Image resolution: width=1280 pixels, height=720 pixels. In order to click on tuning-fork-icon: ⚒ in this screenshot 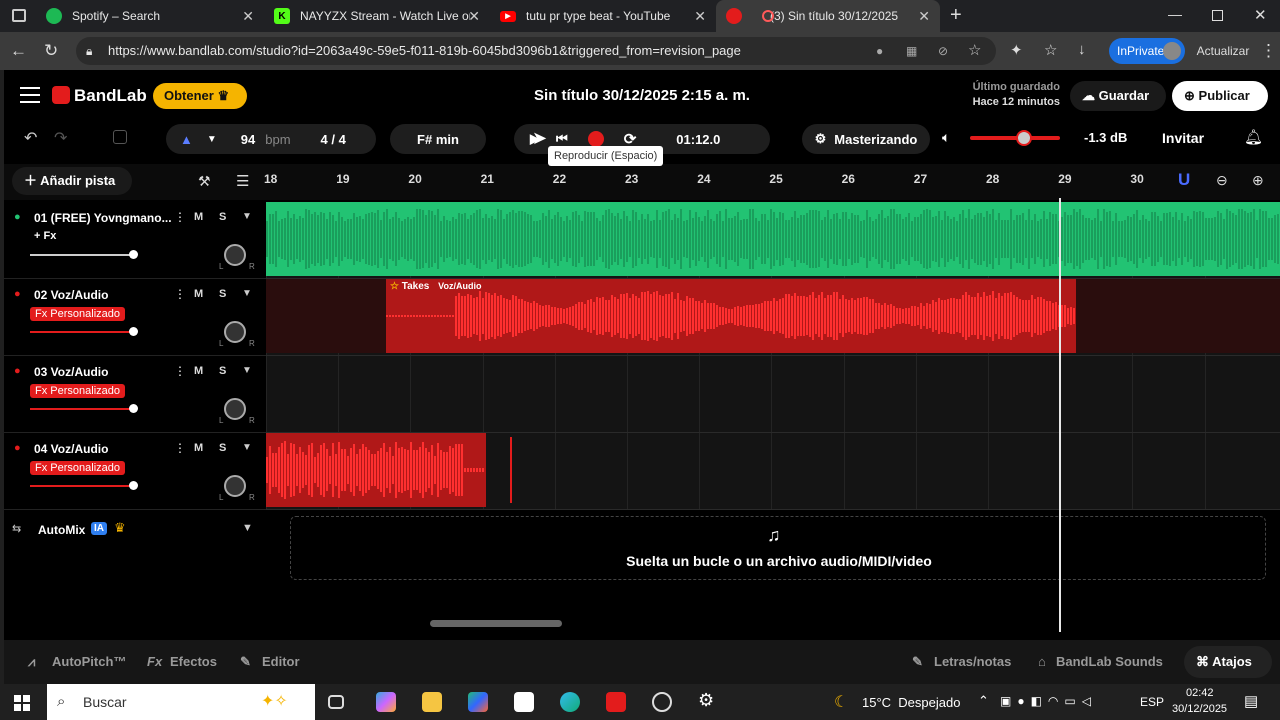, I will do `click(204, 181)`.